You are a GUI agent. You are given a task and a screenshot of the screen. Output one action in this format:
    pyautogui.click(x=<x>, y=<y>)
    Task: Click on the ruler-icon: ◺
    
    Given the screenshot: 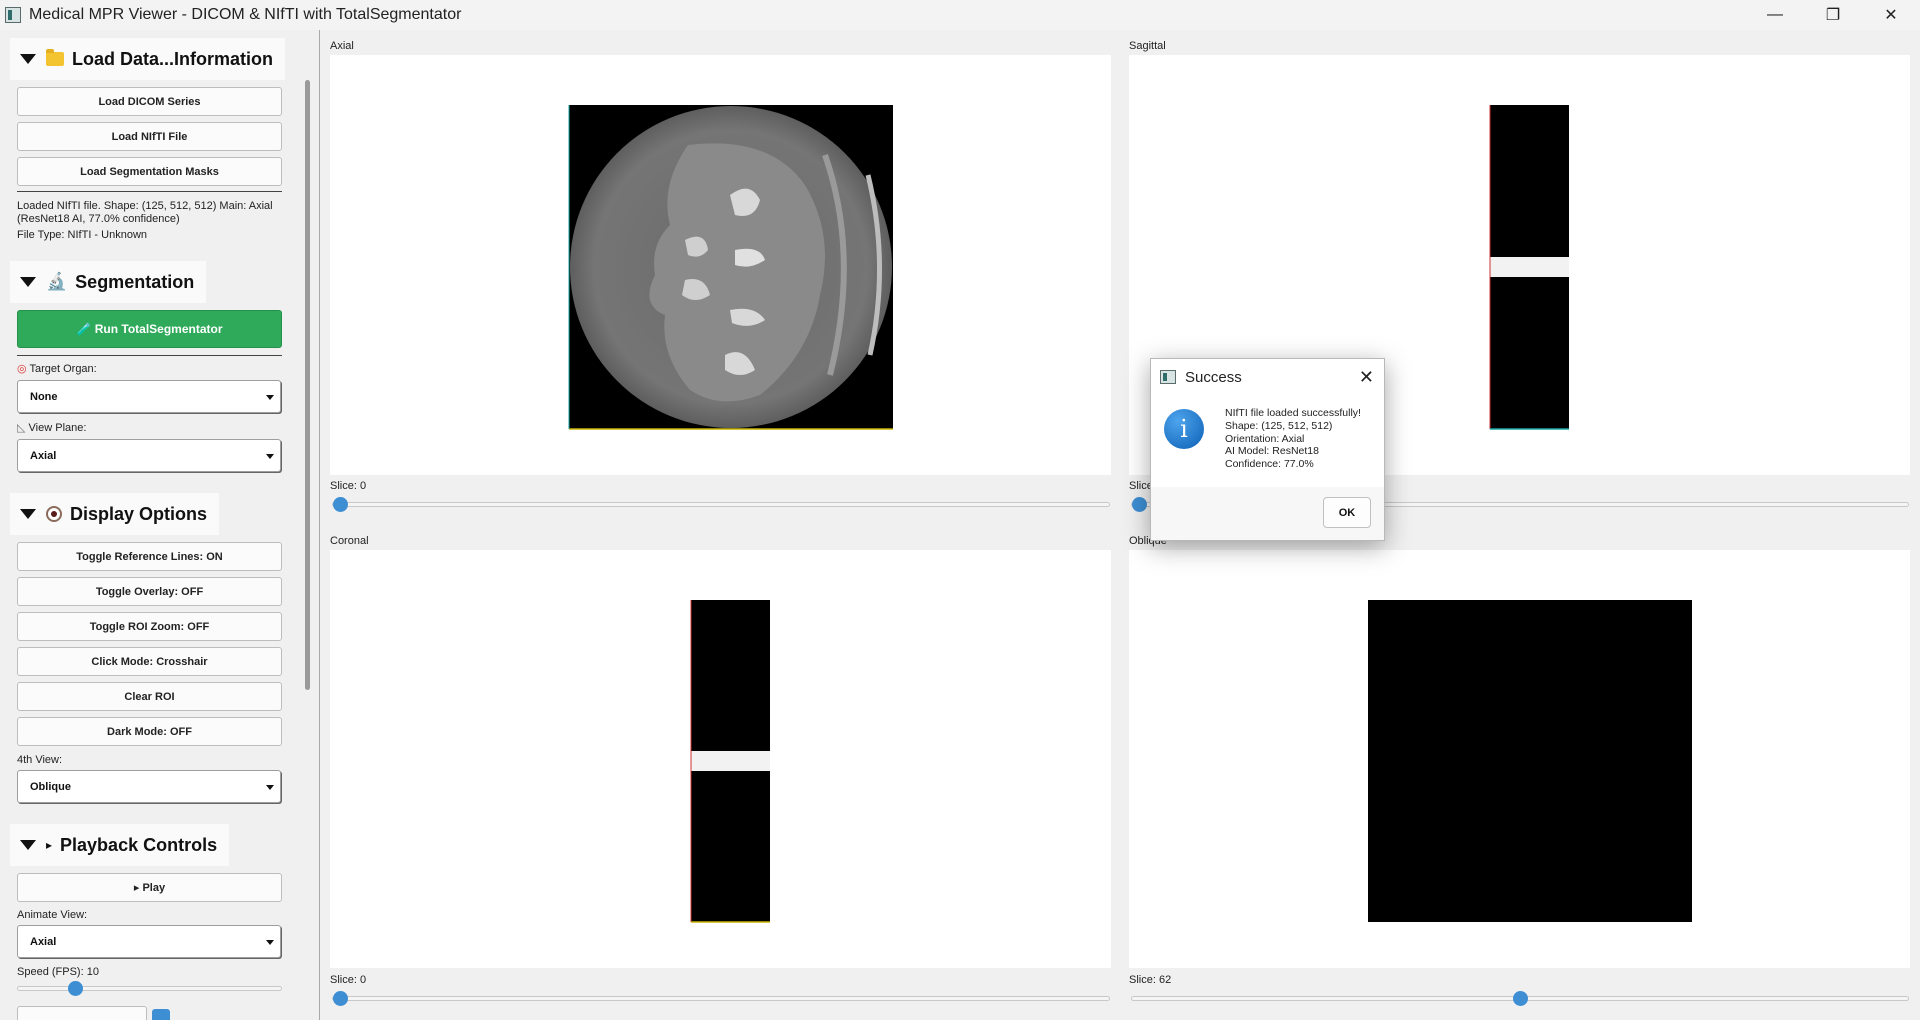 What is the action you would take?
    pyautogui.click(x=21, y=428)
    